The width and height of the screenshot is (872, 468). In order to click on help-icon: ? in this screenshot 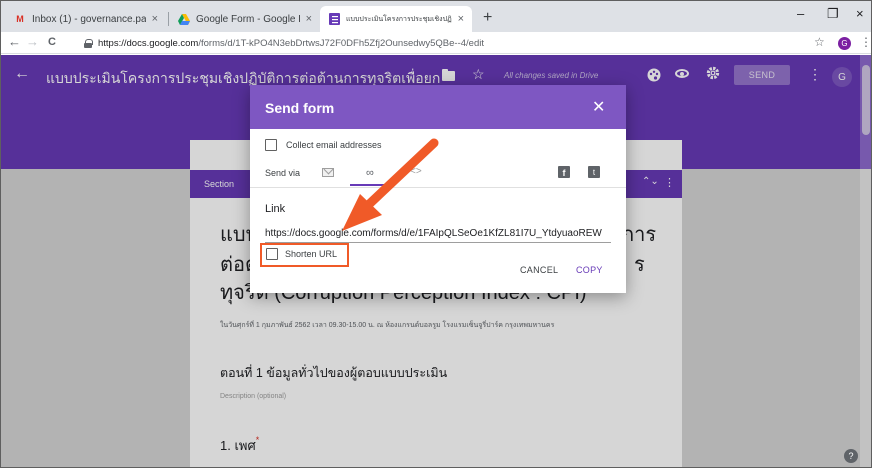, I will do `click(851, 456)`.